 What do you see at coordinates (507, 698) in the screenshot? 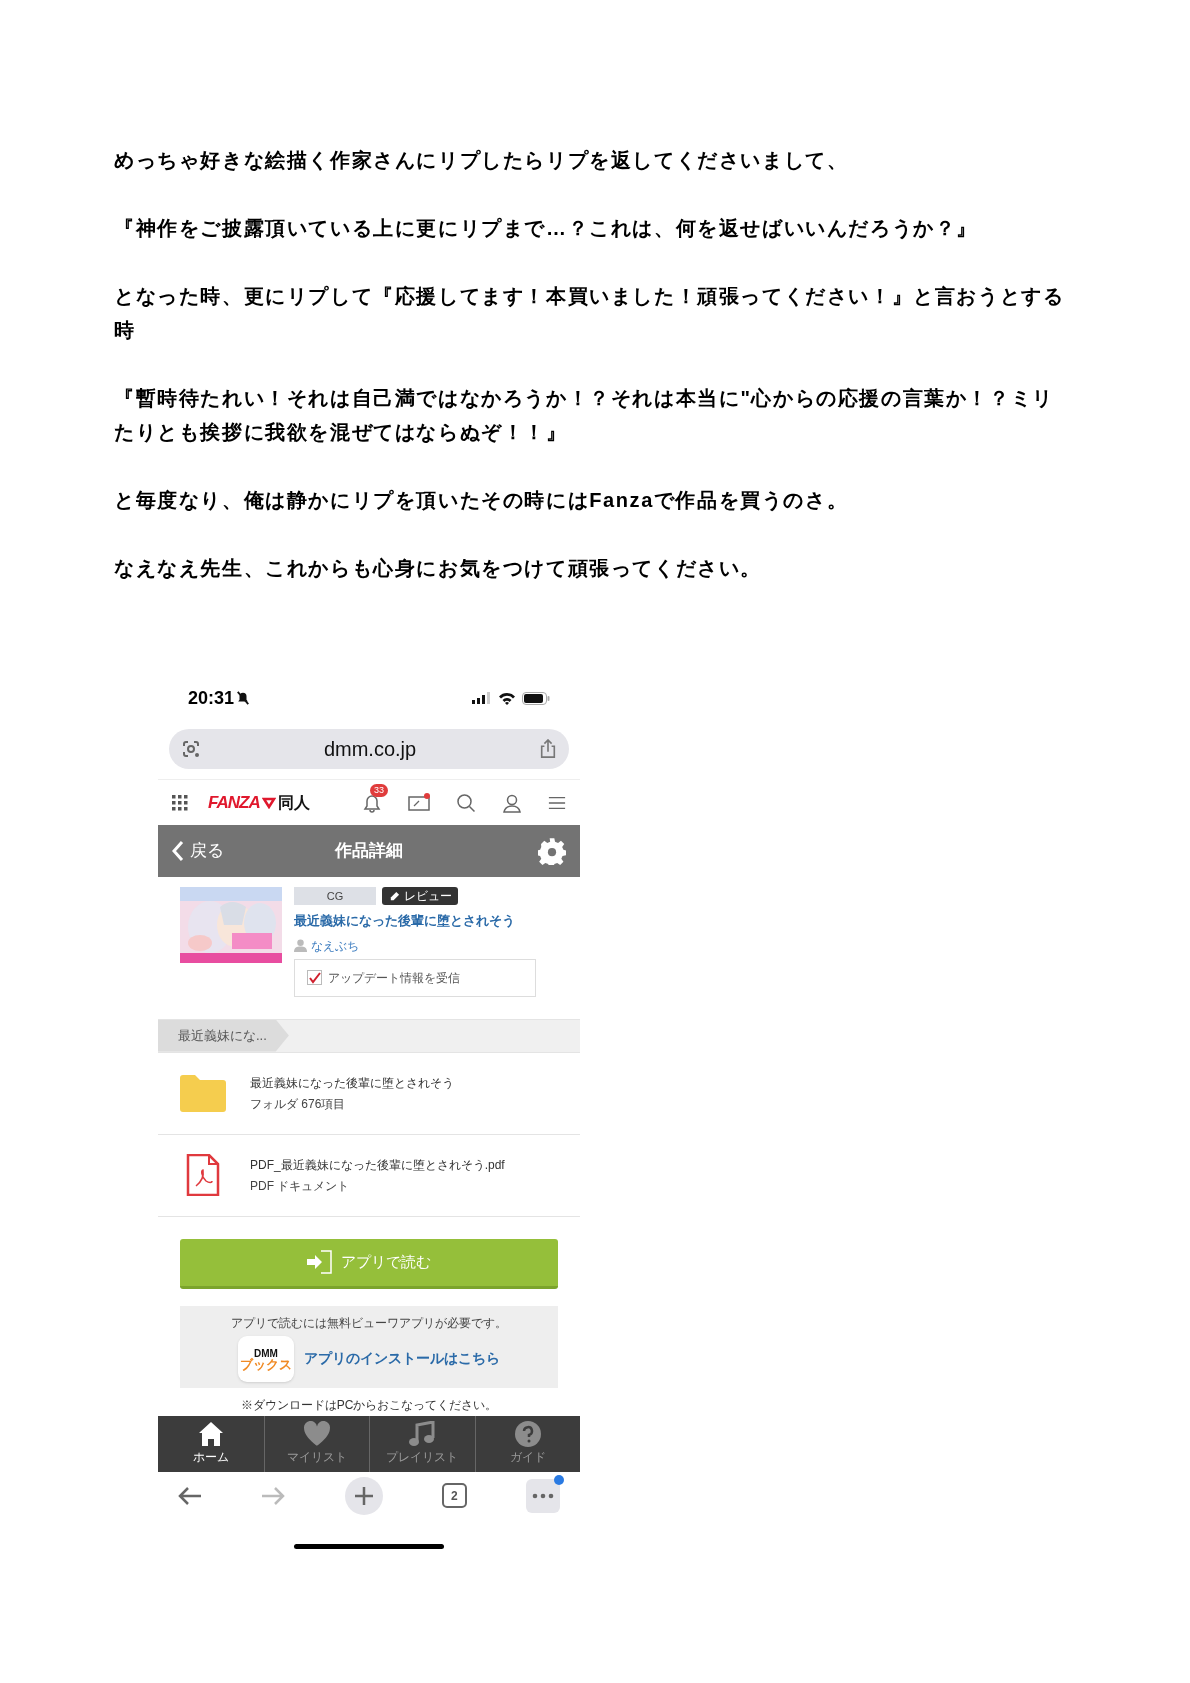
I see `wifi-icon` at bounding box center [507, 698].